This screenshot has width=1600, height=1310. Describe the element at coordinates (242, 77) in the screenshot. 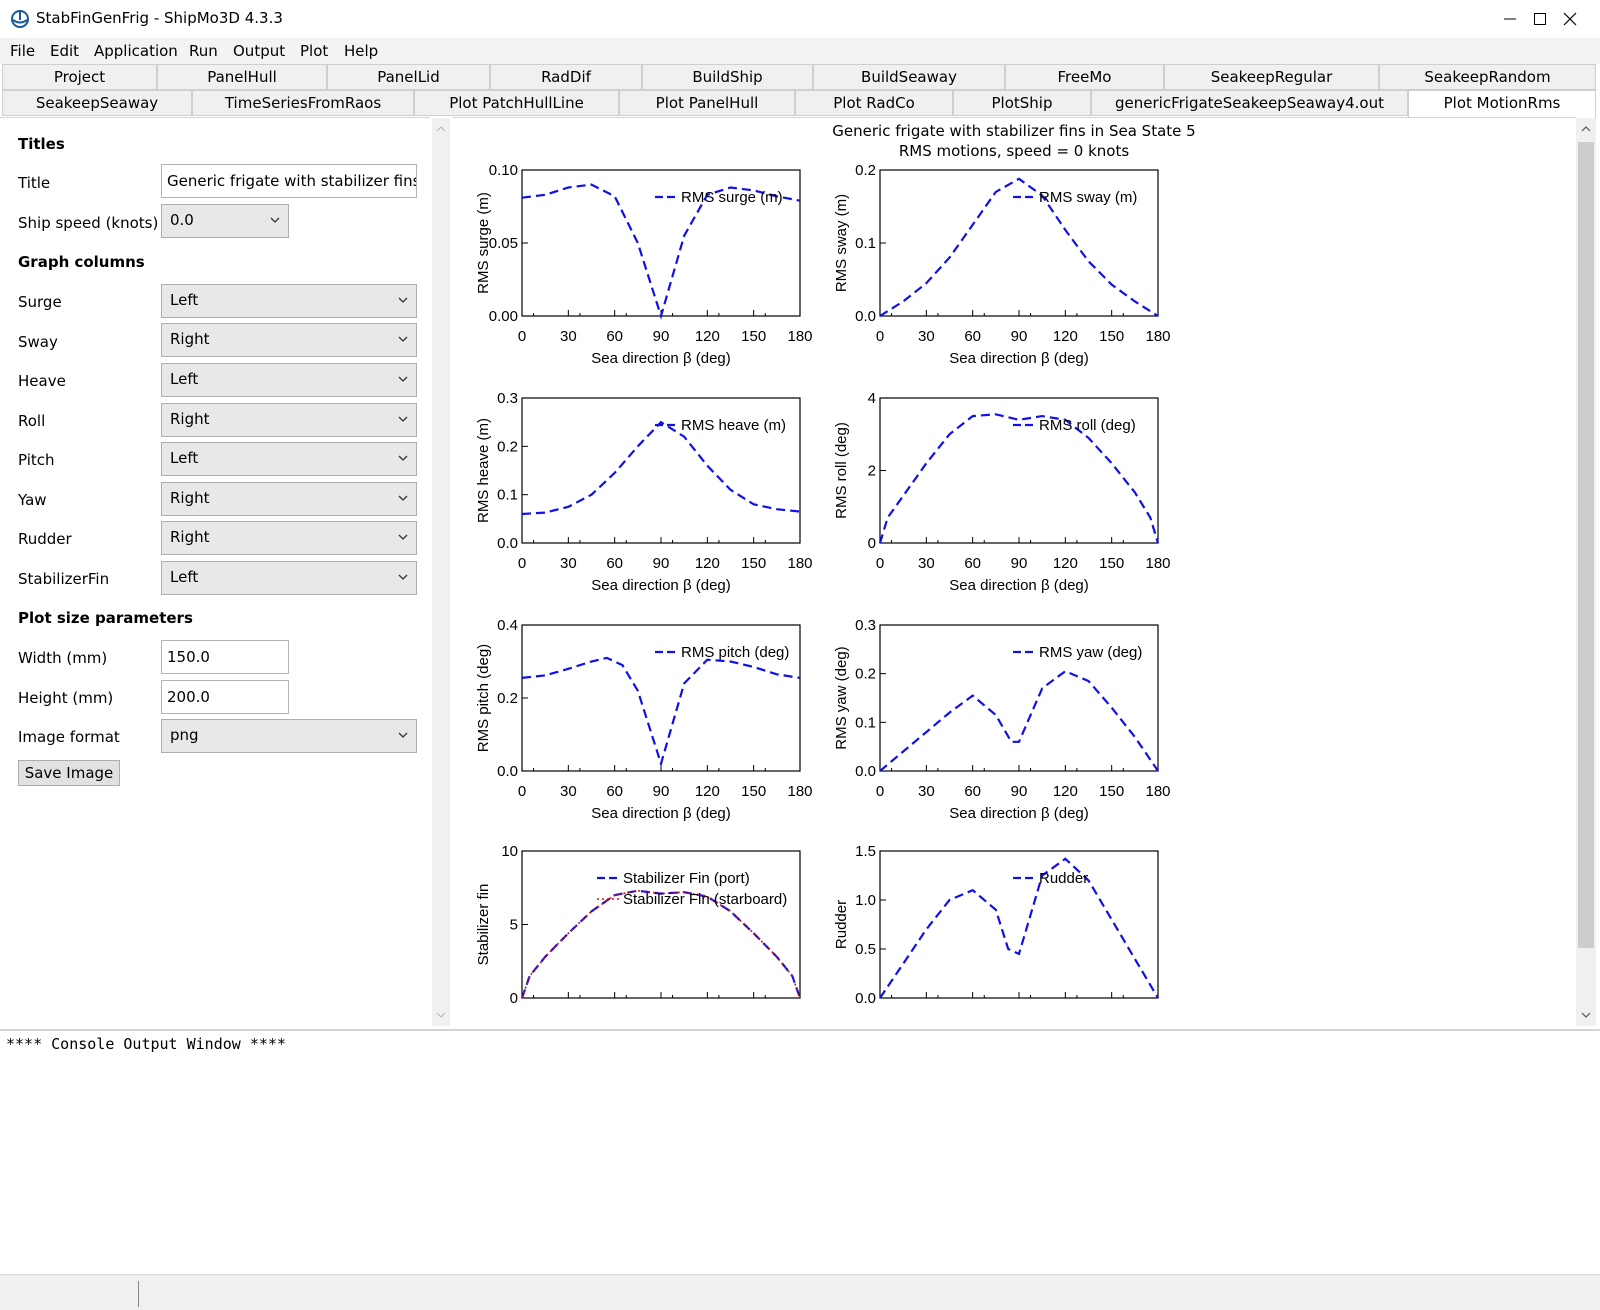

I see `tab-panelhull: PanelHull` at that location.